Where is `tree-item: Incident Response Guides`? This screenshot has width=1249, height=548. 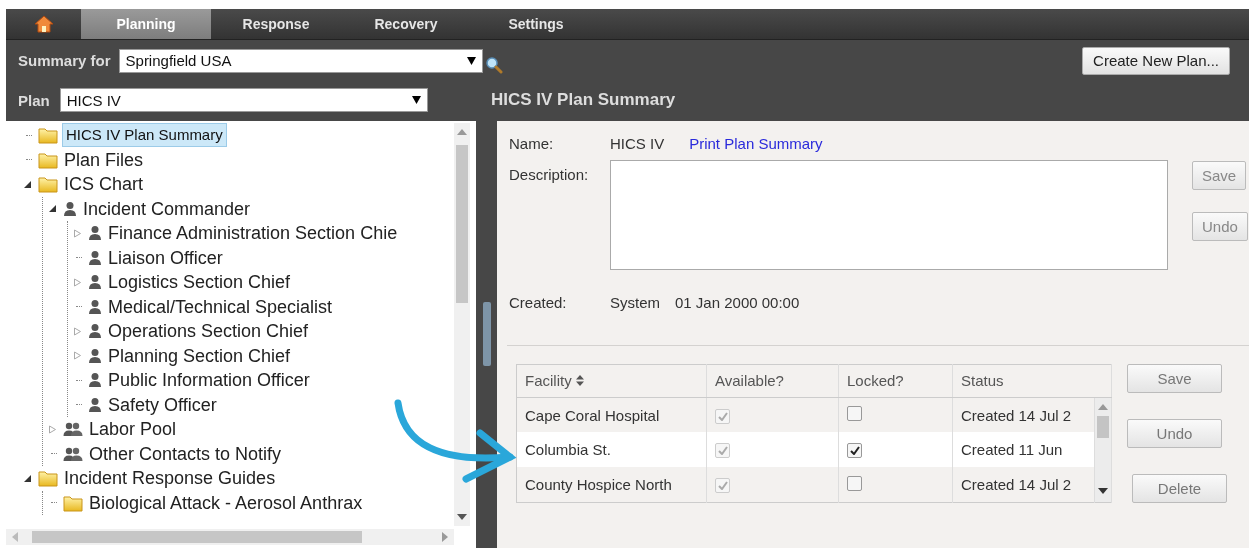 tree-item: Incident Response Guides is located at coordinates (170, 478).